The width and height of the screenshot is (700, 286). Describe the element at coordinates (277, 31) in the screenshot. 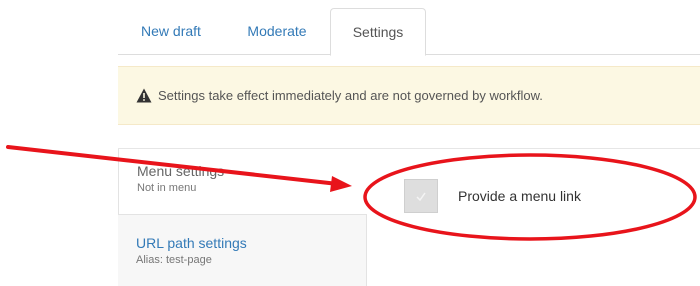

I see `tab-moderate: Moderate` at that location.